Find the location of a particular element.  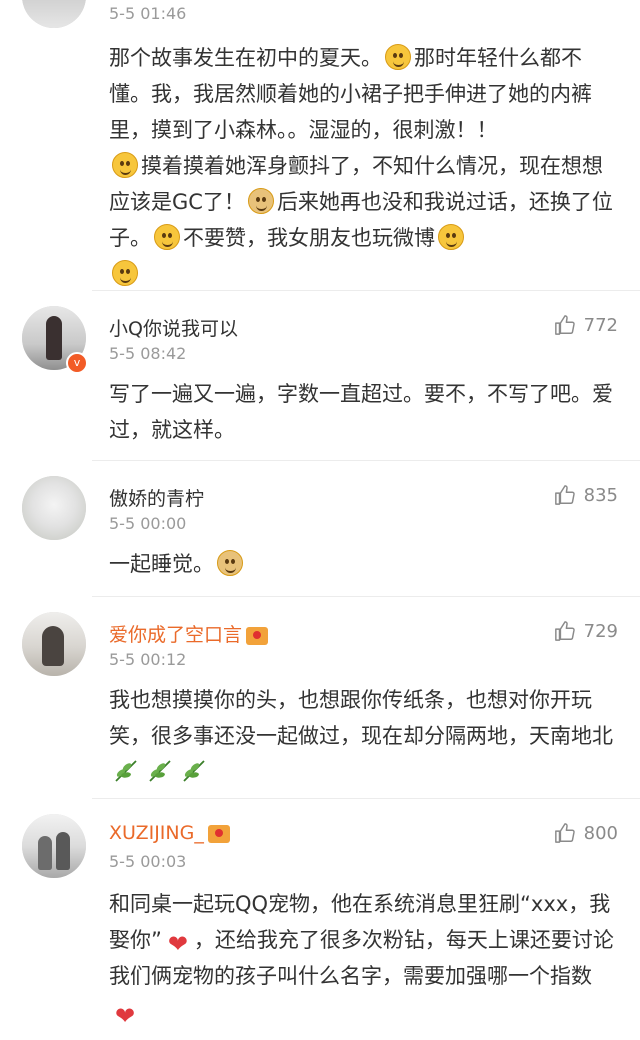

username-text: XUZIJING_ is located at coordinates (156, 833).